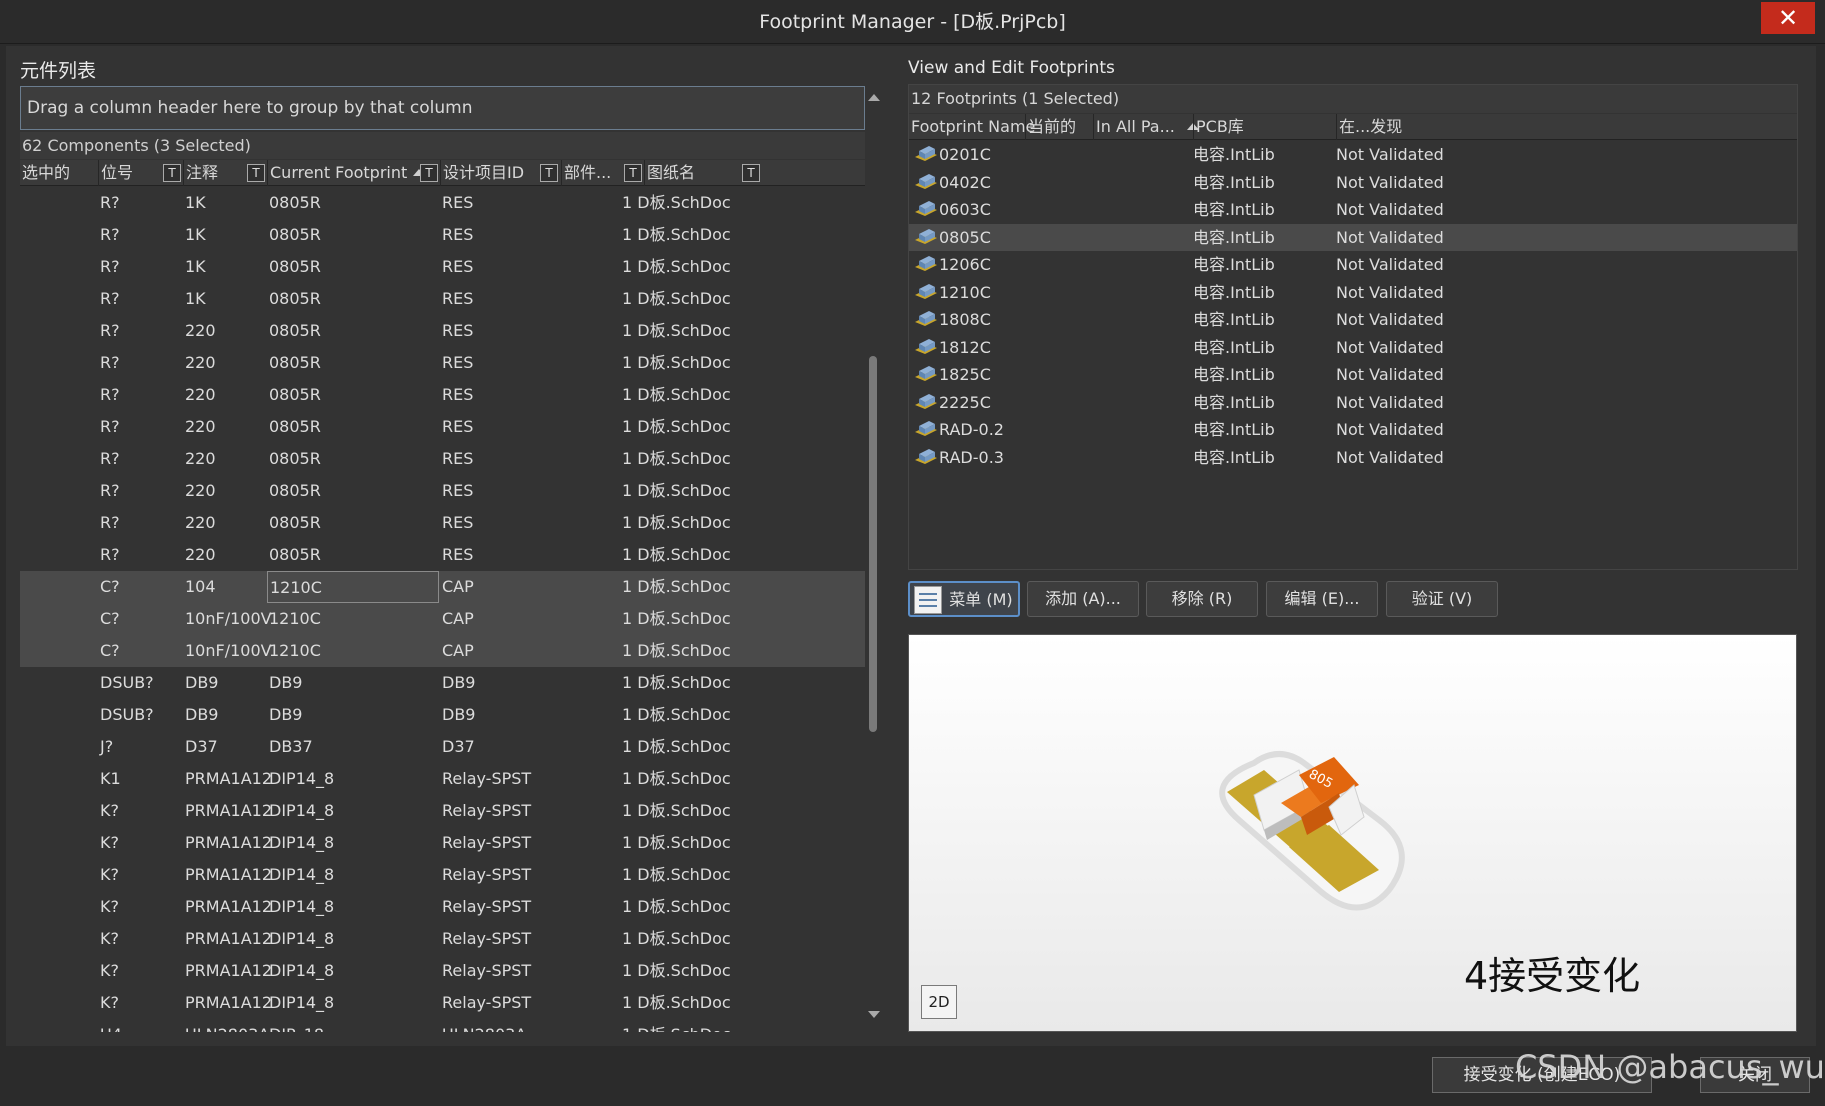 The height and width of the screenshot is (1106, 1825). Describe the element at coordinates (484, 172) in the screenshot. I see `header-design-item-id-label: 设计项目ID` at that location.